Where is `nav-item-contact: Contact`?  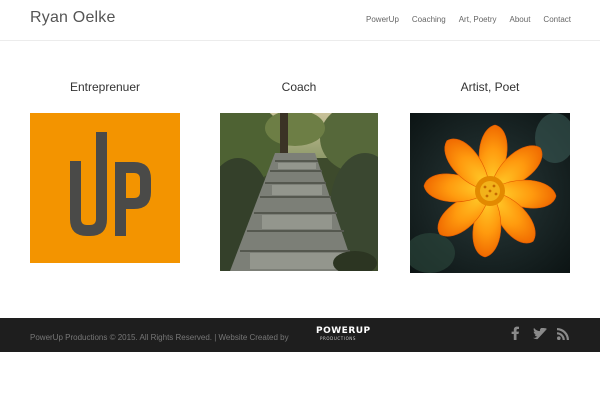
nav-item-contact: Contact is located at coordinates (557, 19).